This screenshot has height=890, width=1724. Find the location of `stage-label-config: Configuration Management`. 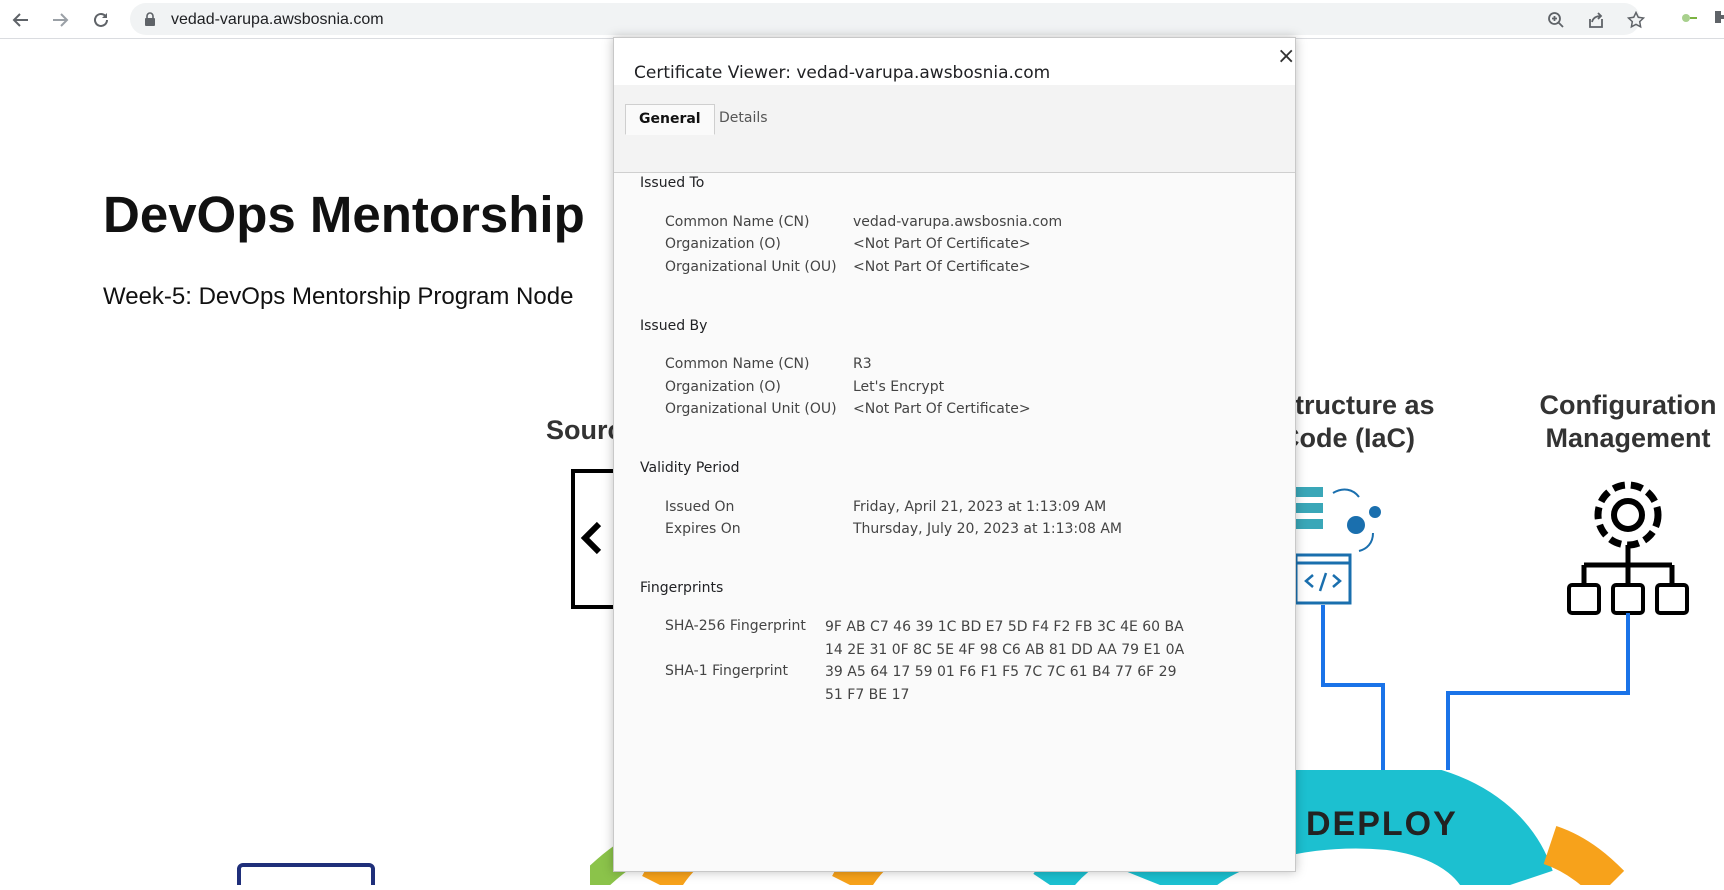

stage-label-config: Configuration Management is located at coordinates (1628, 422).